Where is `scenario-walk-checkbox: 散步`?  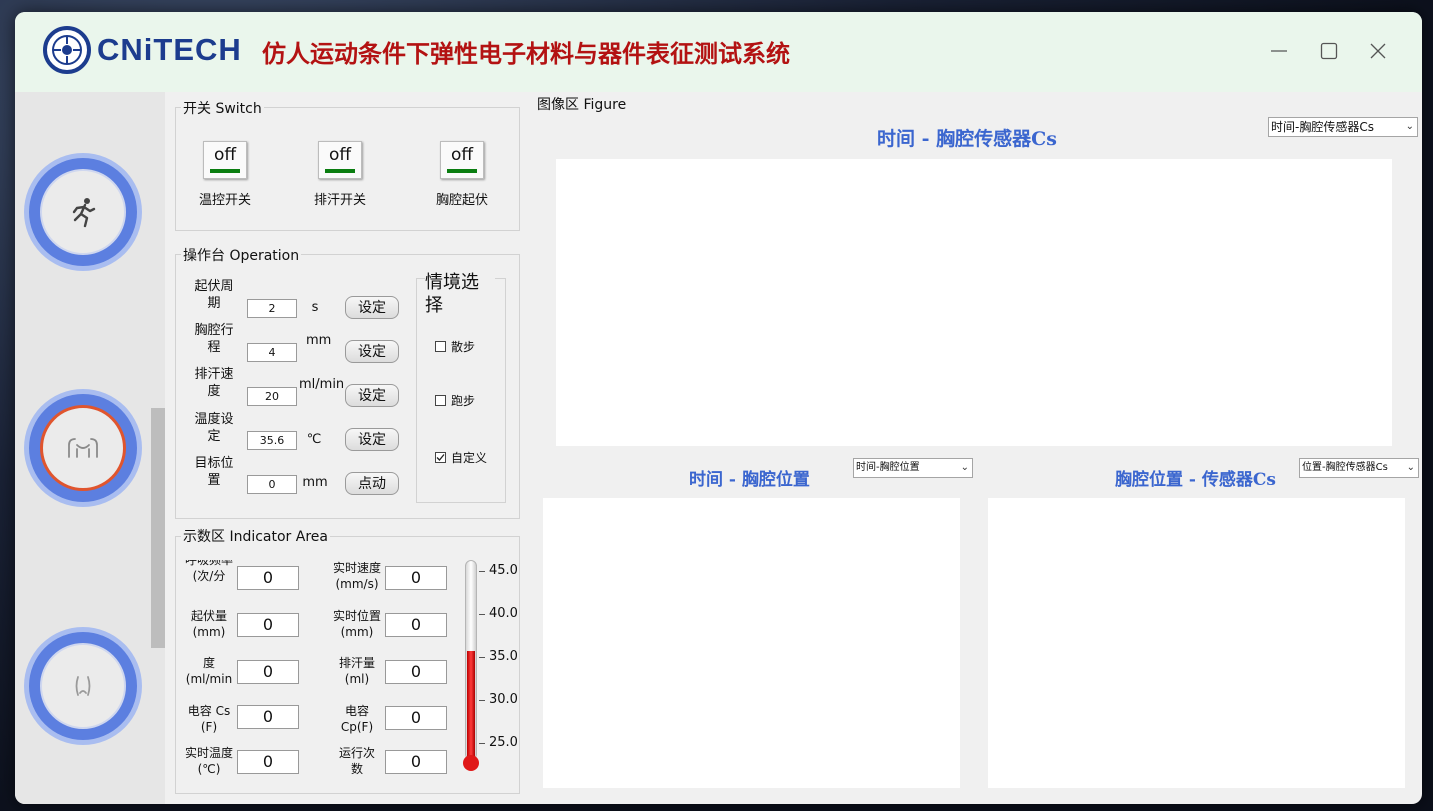 scenario-walk-checkbox: 散步 is located at coordinates (455, 346).